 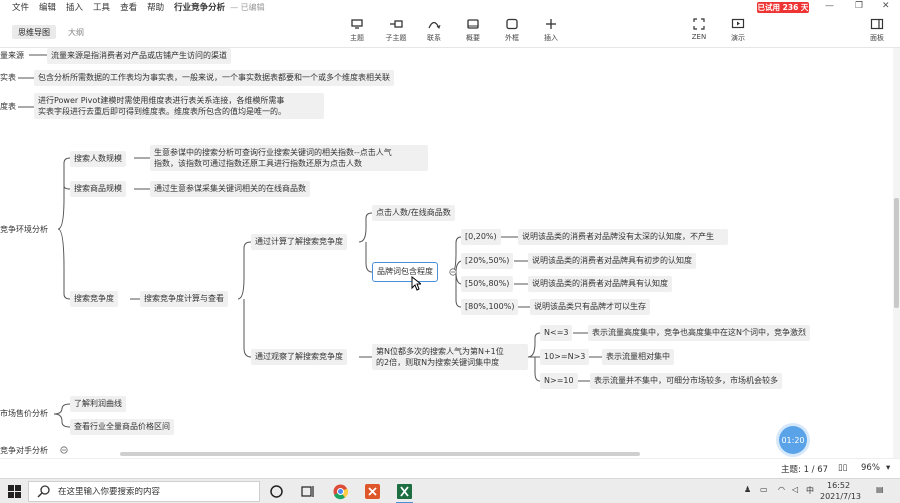 I want to click on restore-icon: ❐, so click(x=859, y=6).